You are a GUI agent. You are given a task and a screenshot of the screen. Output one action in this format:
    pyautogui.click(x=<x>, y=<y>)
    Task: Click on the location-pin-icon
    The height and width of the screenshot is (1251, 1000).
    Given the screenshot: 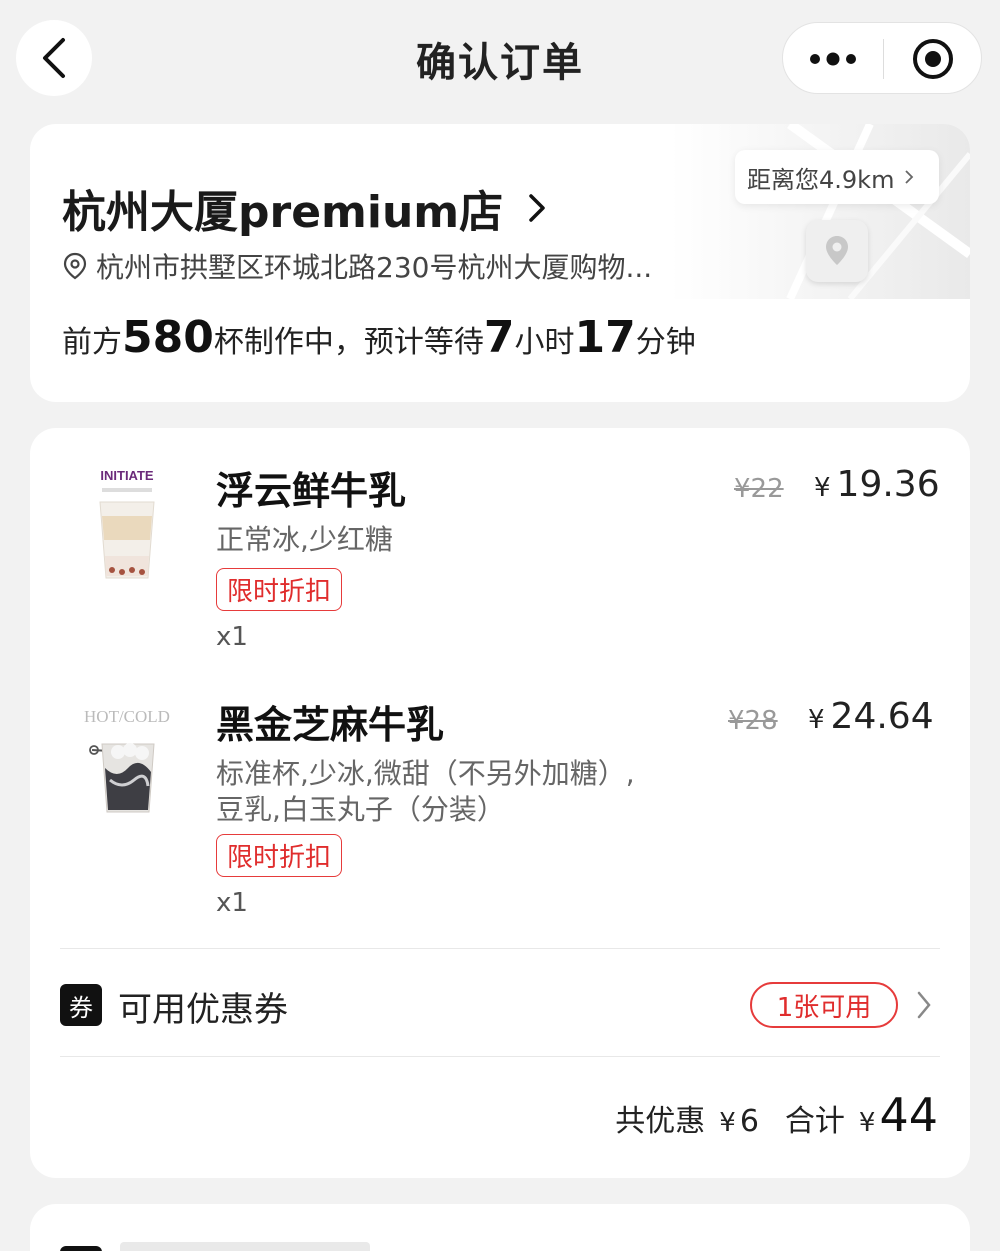 What is the action you would take?
    pyautogui.click(x=75, y=266)
    